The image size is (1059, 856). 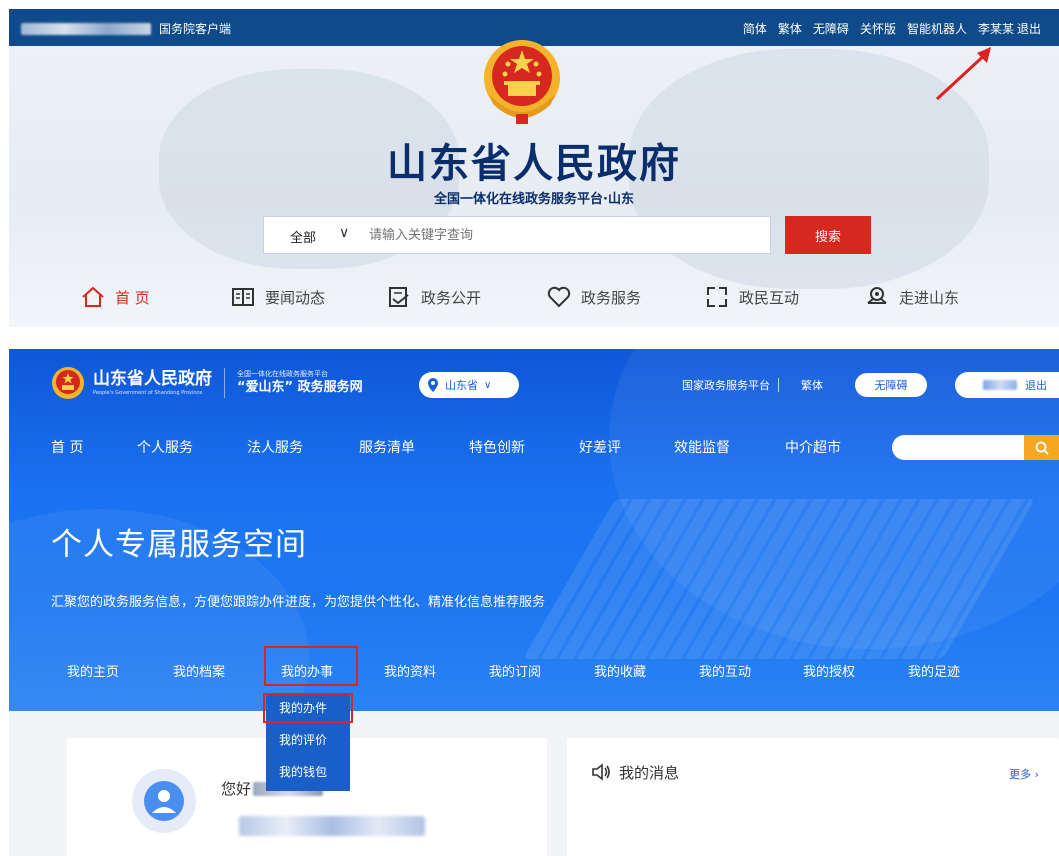 I want to click on nav-gov-affairs: 政务公开, so click(x=434, y=297).